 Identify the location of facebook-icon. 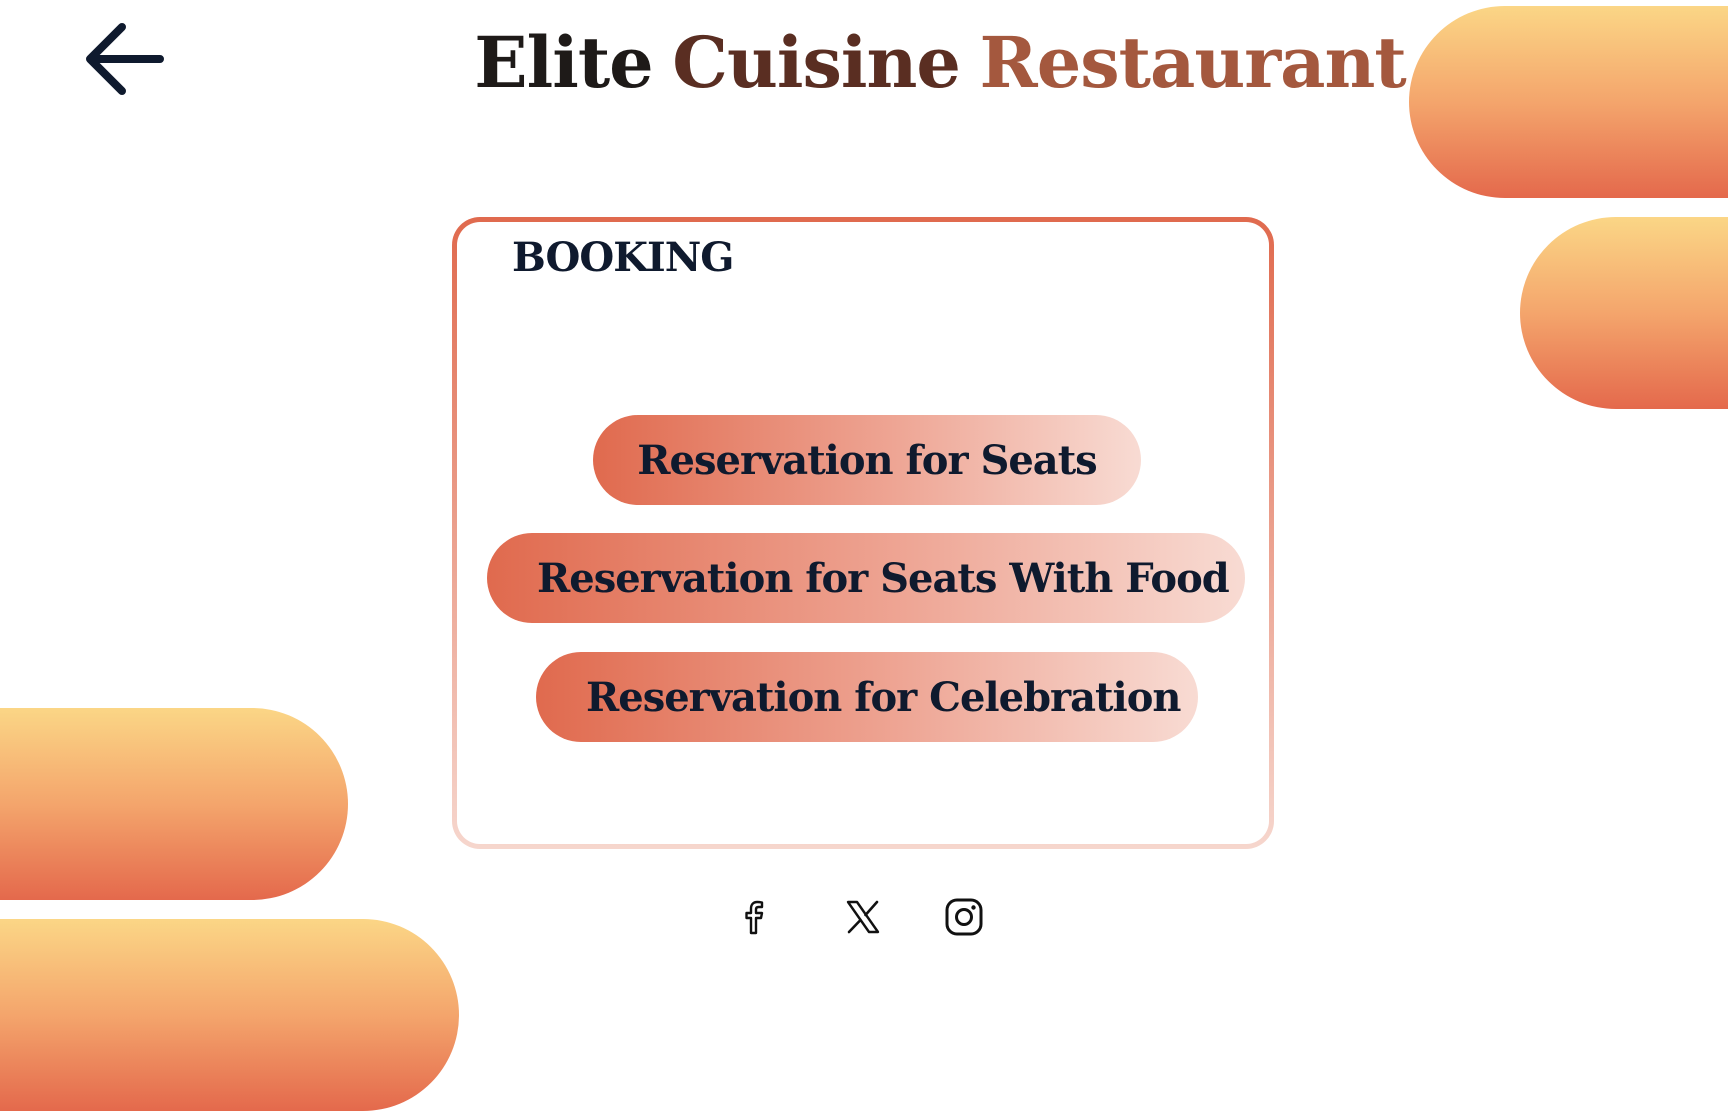
(753, 917).